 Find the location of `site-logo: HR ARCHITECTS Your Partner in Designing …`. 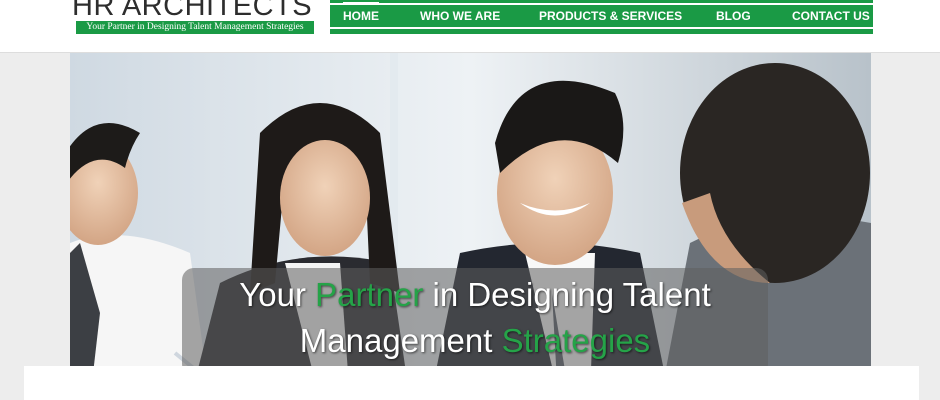

site-logo: HR ARCHITECTS Your Partner in Designing … is located at coordinates (194, 19).